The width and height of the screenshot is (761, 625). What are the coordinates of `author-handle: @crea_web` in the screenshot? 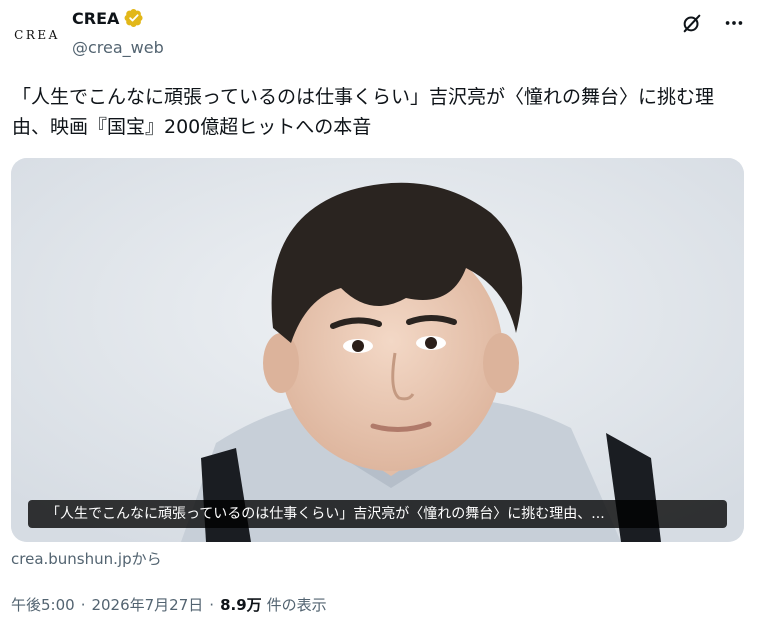 It's located at (118, 47).